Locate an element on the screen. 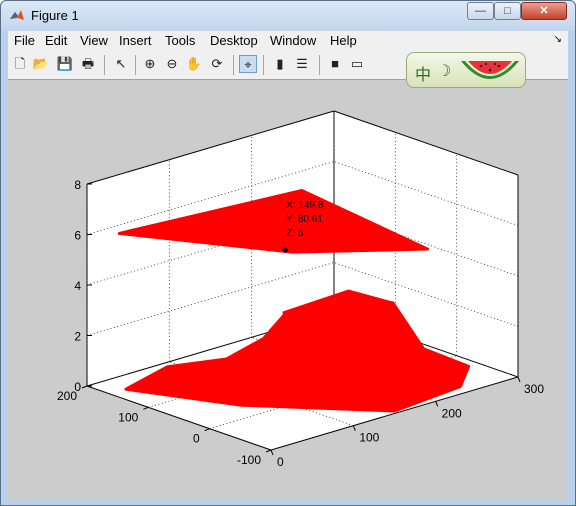 The width and height of the screenshot is (576, 506). y-tick-label: 0 is located at coordinates (196, 439).